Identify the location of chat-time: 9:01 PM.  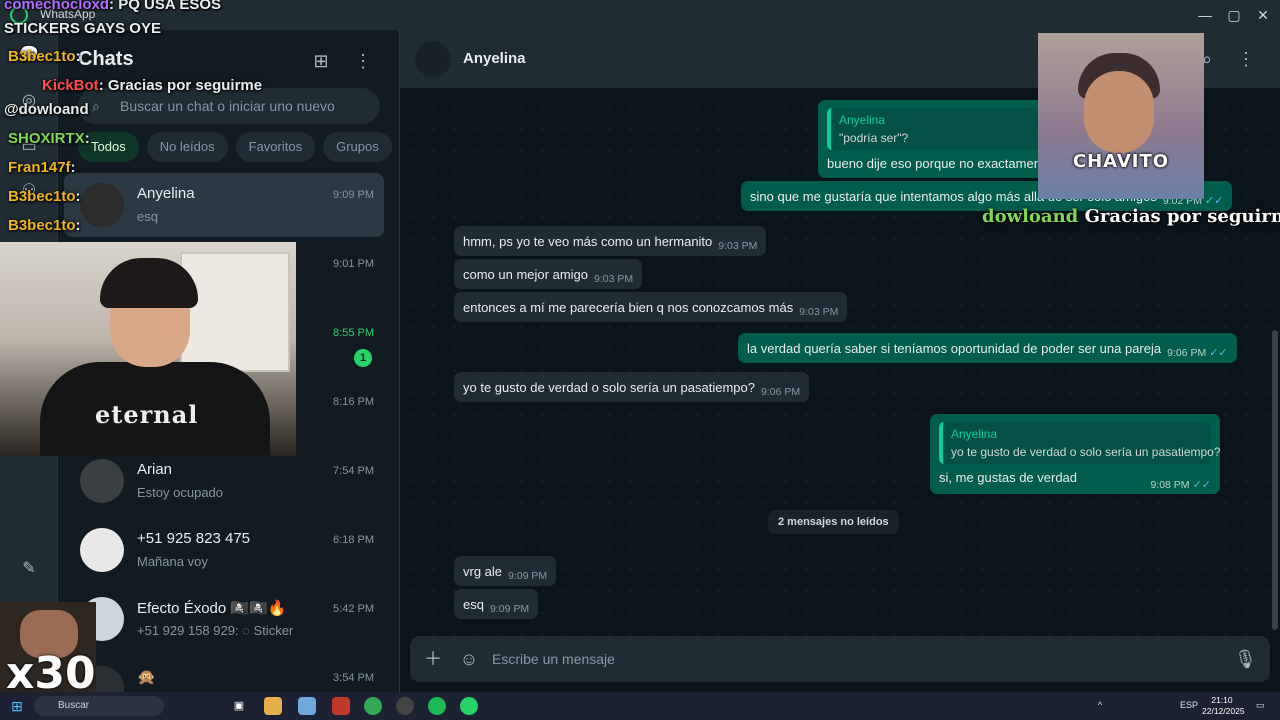
(353, 264).